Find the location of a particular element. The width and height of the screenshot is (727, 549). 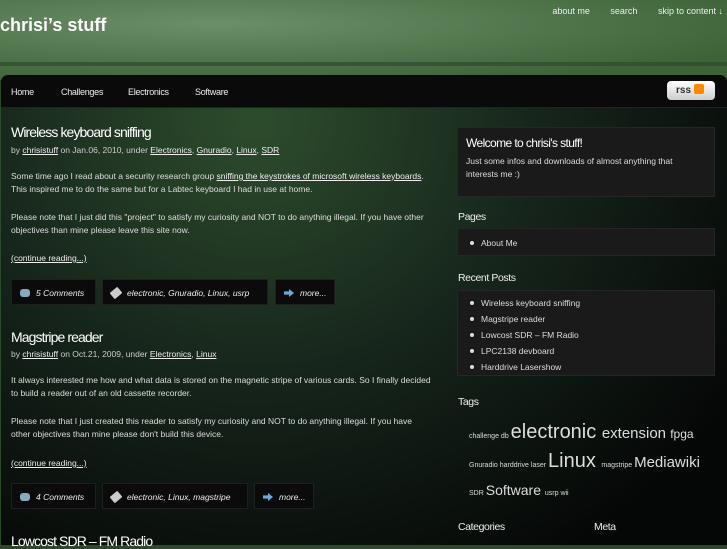

rss-button: rss is located at coordinates (691, 90).